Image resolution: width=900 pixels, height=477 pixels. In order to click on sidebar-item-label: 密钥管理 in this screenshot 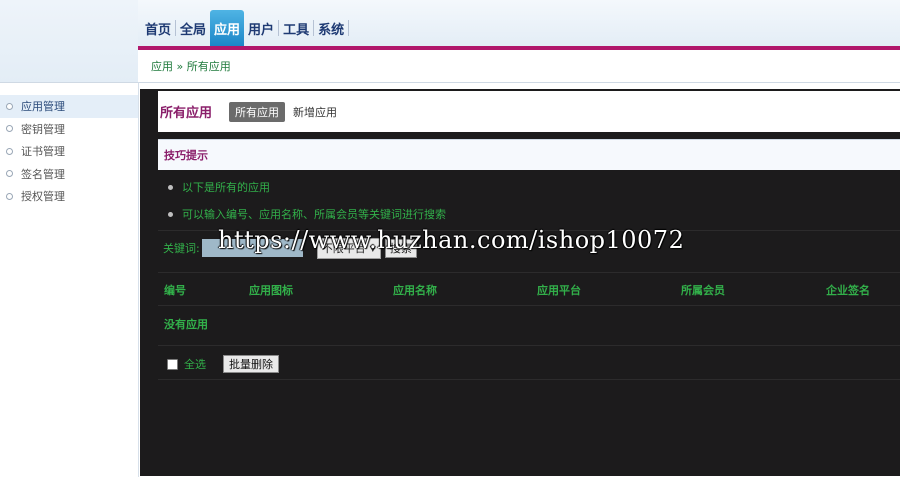, I will do `click(43, 129)`.